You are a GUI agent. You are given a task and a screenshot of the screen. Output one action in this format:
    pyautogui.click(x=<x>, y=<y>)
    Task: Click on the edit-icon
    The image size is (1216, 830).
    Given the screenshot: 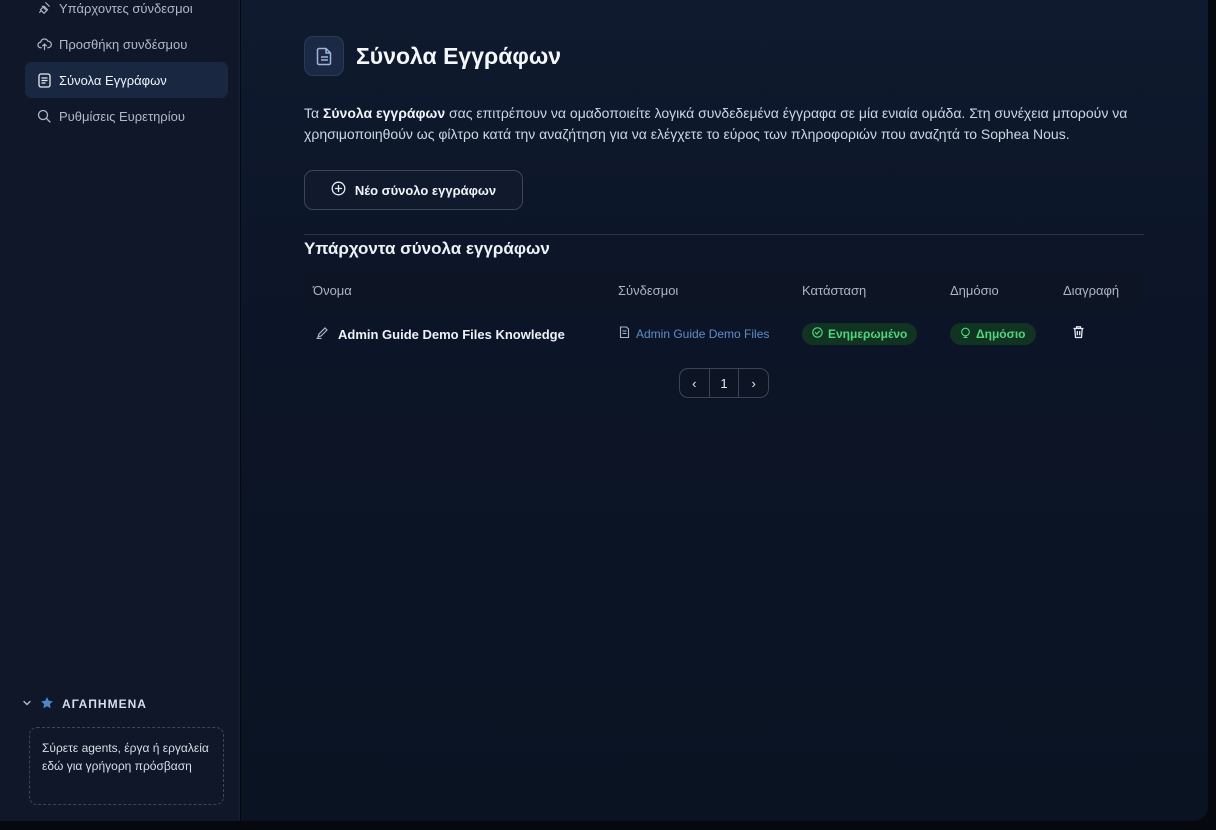 What is the action you would take?
    pyautogui.click(x=322, y=334)
    